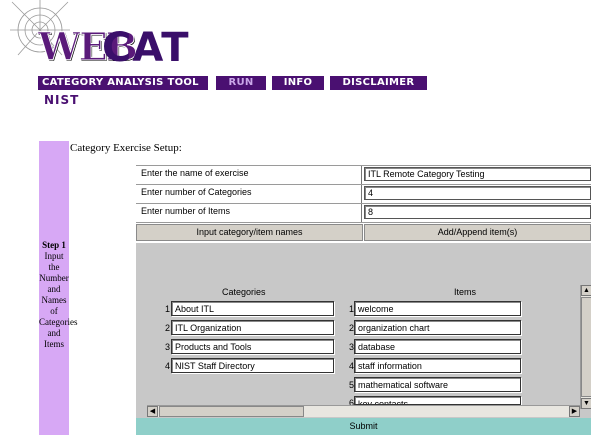 This screenshot has height=435, width=591. Describe the element at coordinates (62, 100) in the screenshot. I see `nist-logo: NIST` at that location.